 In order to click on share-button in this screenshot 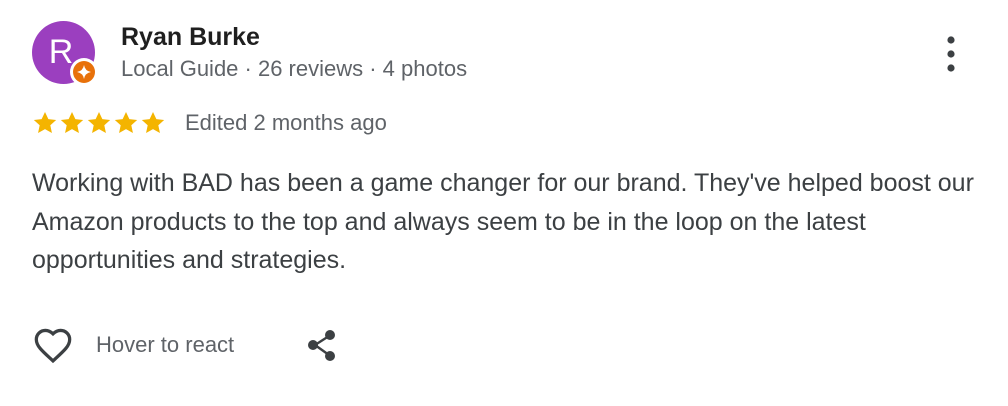, I will do `click(322, 345)`.